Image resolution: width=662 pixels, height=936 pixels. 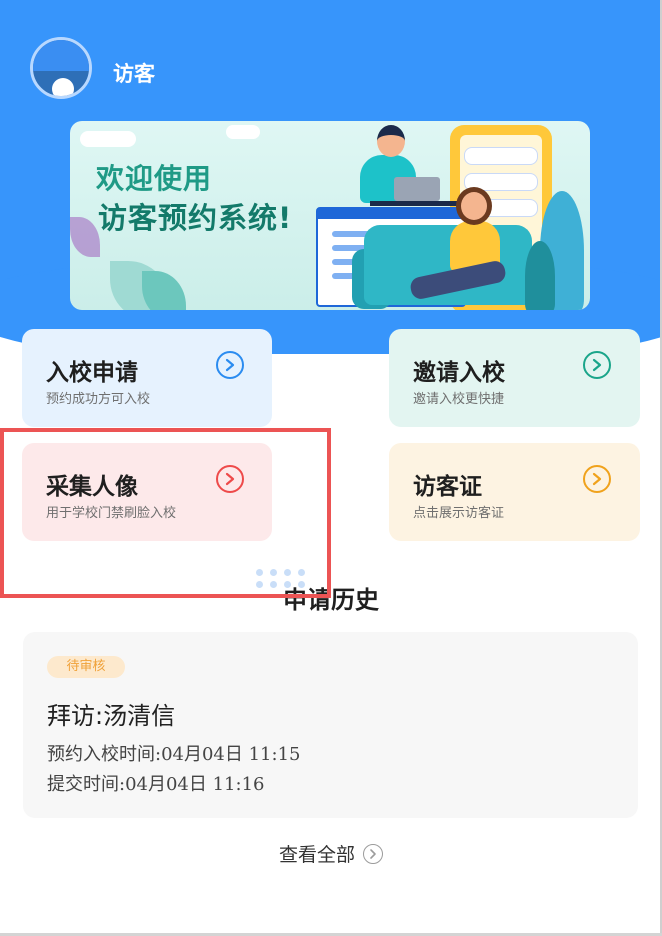 I want to click on card-title: 邀请入校, so click(x=459, y=373).